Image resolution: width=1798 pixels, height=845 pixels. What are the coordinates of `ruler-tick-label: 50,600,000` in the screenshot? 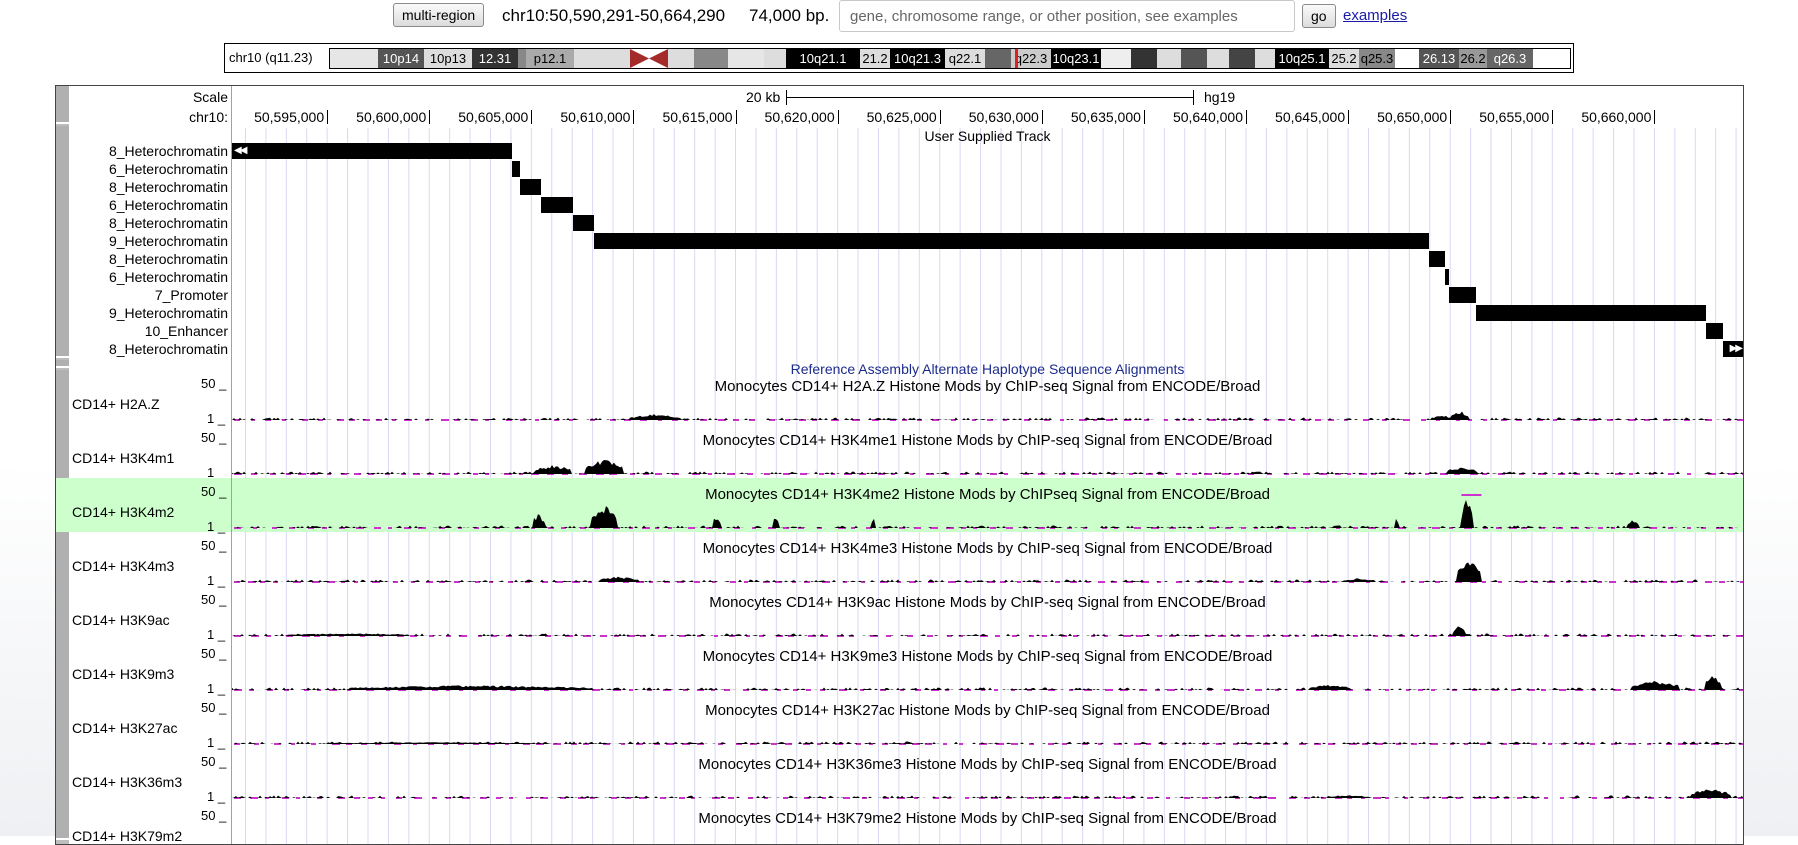 It's located at (391, 117).